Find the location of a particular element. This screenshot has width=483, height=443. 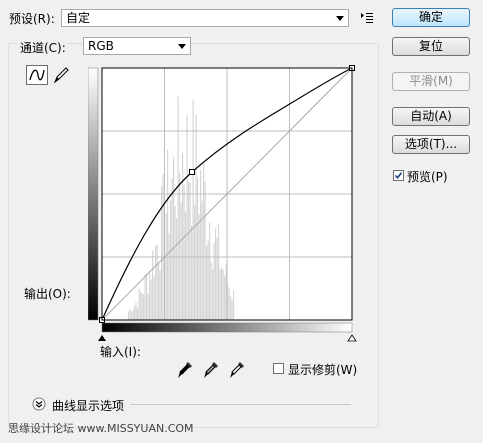

gray-point-eyedropper is located at coordinates (211, 370).